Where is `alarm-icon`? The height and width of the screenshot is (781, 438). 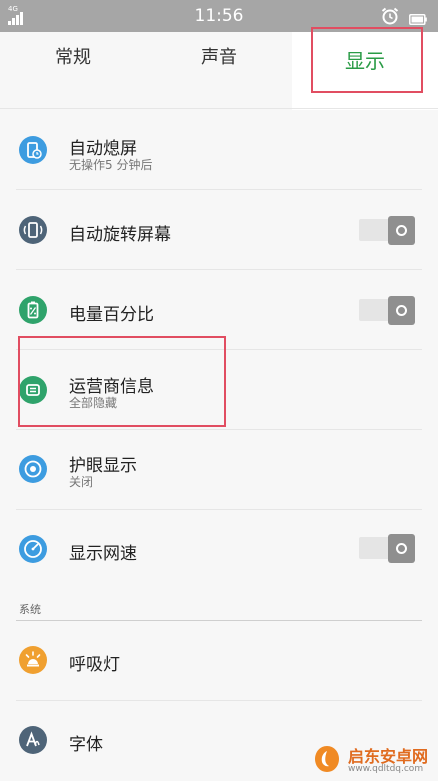 alarm-icon is located at coordinates (390, 16).